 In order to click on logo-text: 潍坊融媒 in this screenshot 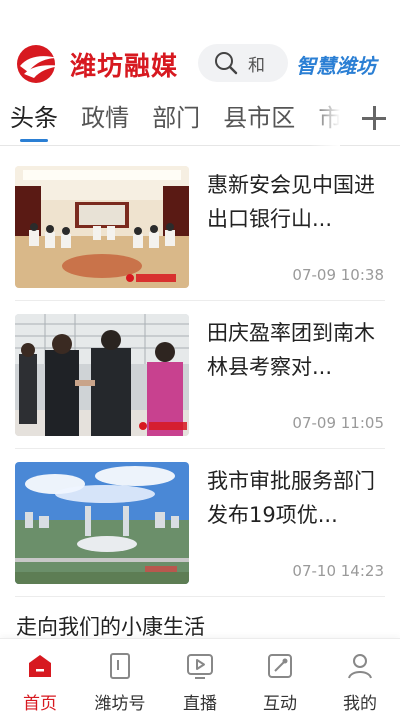, I will do `click(124, 66)`.